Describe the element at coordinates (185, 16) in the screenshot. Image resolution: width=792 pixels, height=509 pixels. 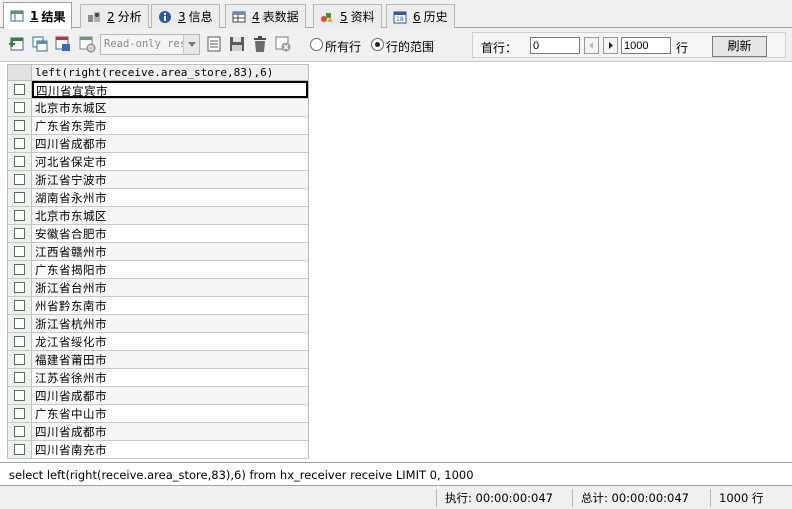
I see `tab-info: 3 信息` at that location.